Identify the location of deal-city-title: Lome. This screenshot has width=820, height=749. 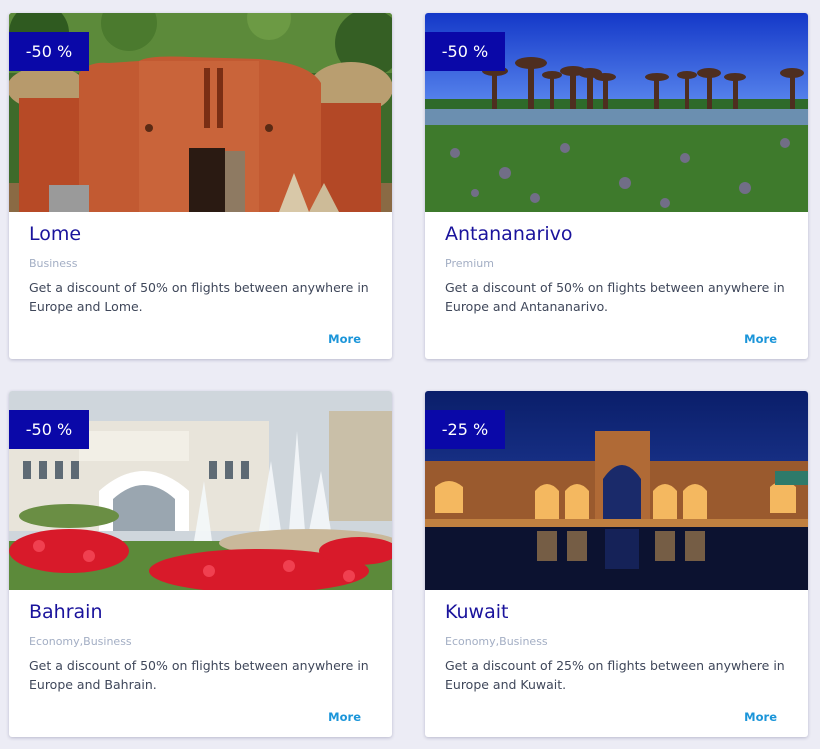
(55, 234).